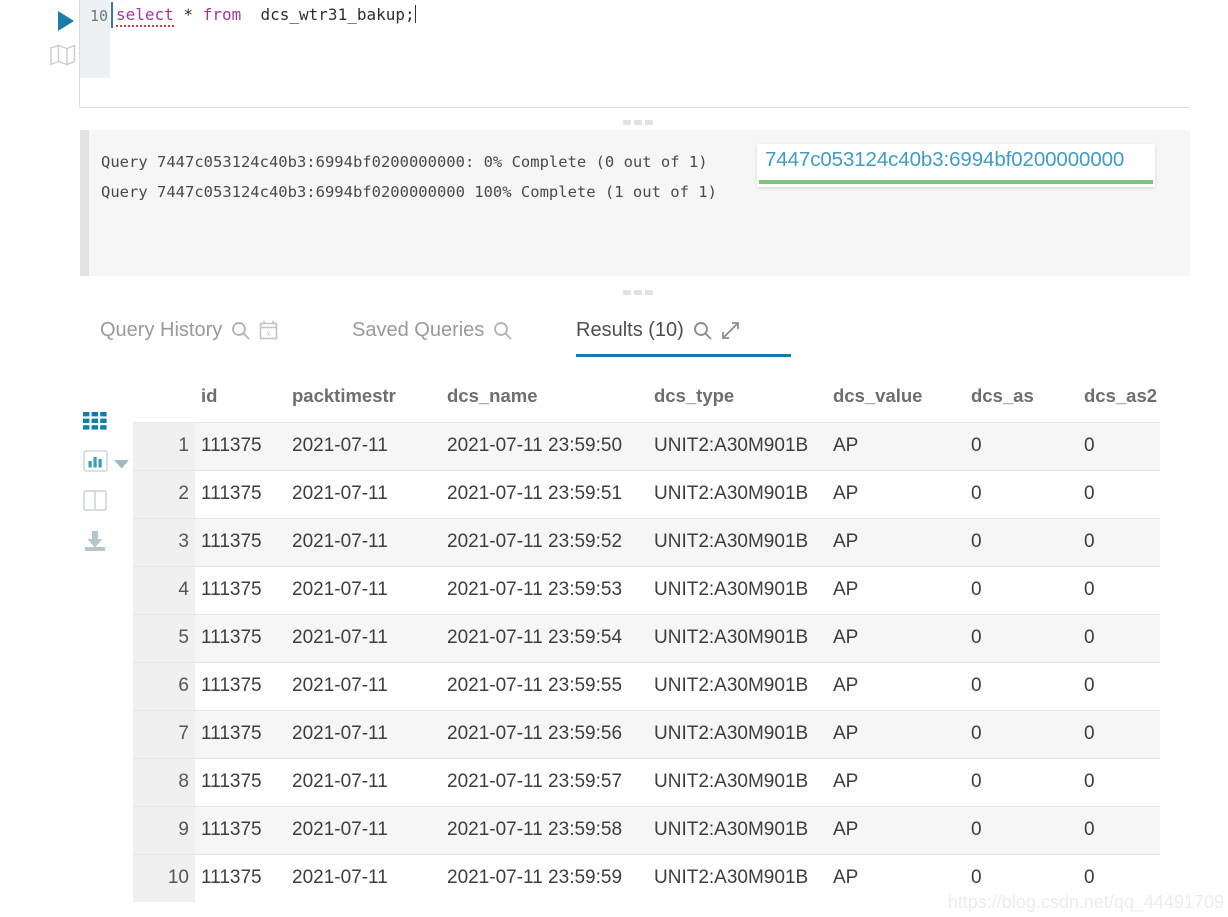 The width and height of the screenshot is (1228, 917). What do you see at coordinates (183, 685) in the screenshot?
I see `cell-index-text: 6` at bounding box center [183, 685].